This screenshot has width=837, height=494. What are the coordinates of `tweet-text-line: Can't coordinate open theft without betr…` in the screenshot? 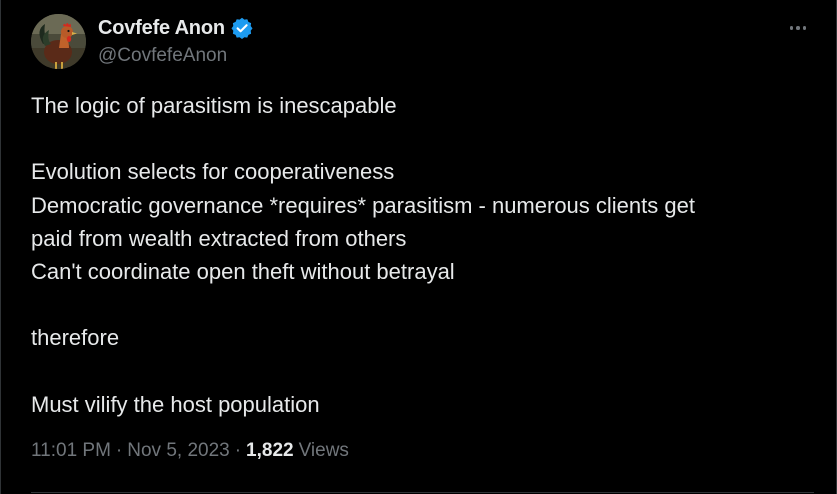 It's located at (243, 271).